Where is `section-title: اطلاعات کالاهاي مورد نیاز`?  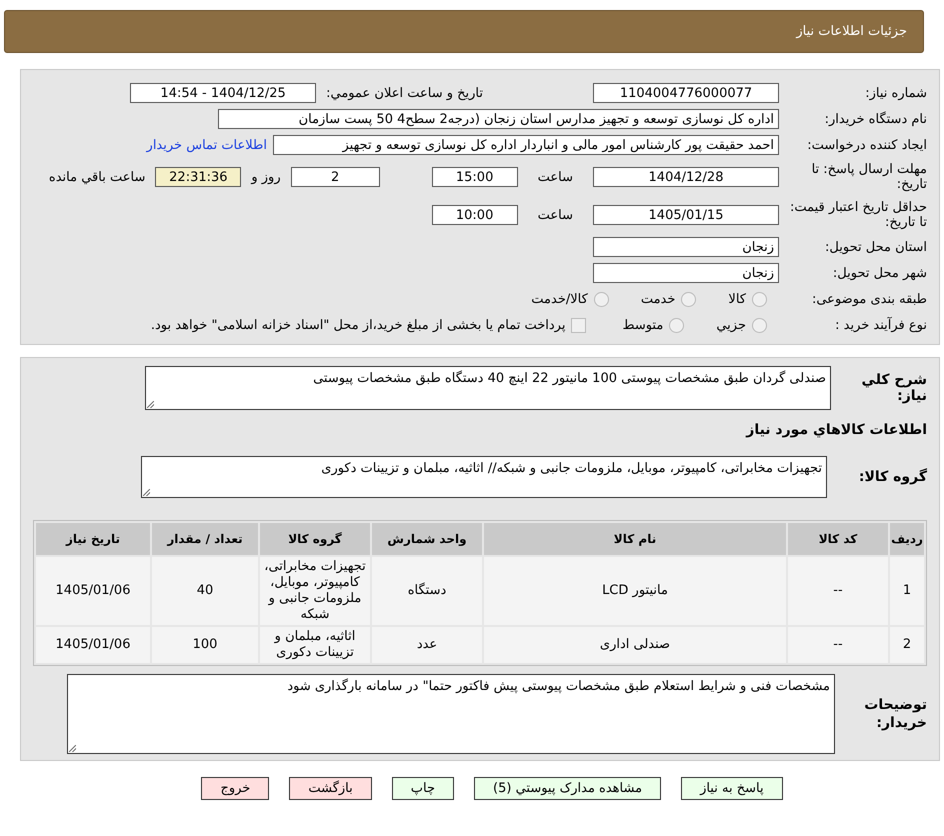
section-title: اطلاعات کالاهاي مورد نیاز is located at coordinates (835, 430).